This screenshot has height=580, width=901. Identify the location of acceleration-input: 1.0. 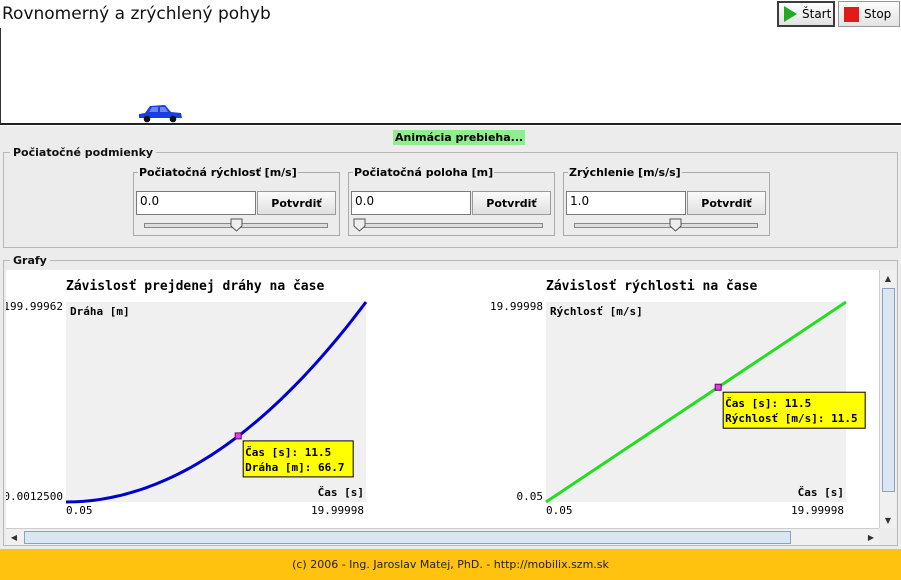
(626, 203).